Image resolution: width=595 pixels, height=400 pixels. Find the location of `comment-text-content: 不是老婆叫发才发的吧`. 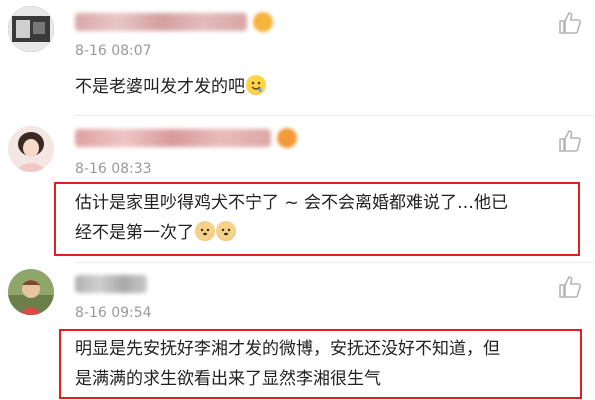

comment-text-content: 不是老婆叫发才发的吧 is located at coordinates (160, 87).